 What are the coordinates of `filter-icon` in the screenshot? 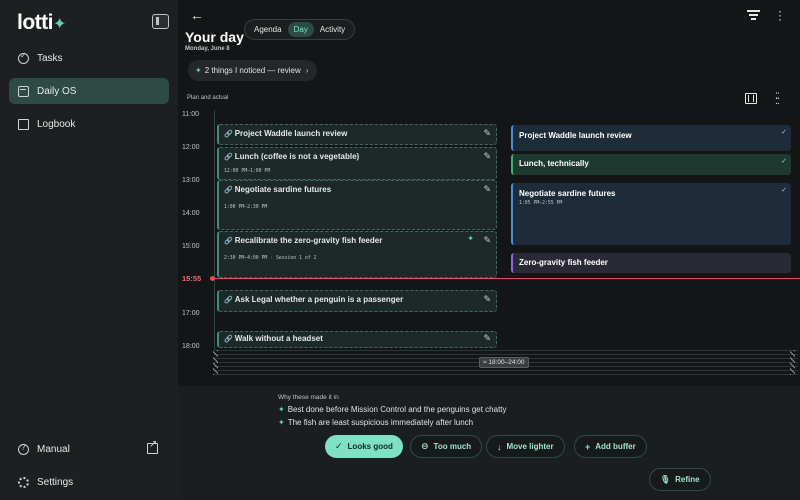 It's located at (753, 15).